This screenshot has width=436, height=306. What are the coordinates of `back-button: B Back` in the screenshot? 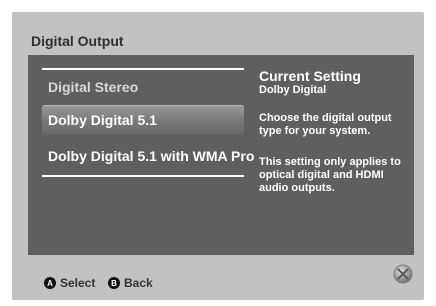 It's located at (130, 283).